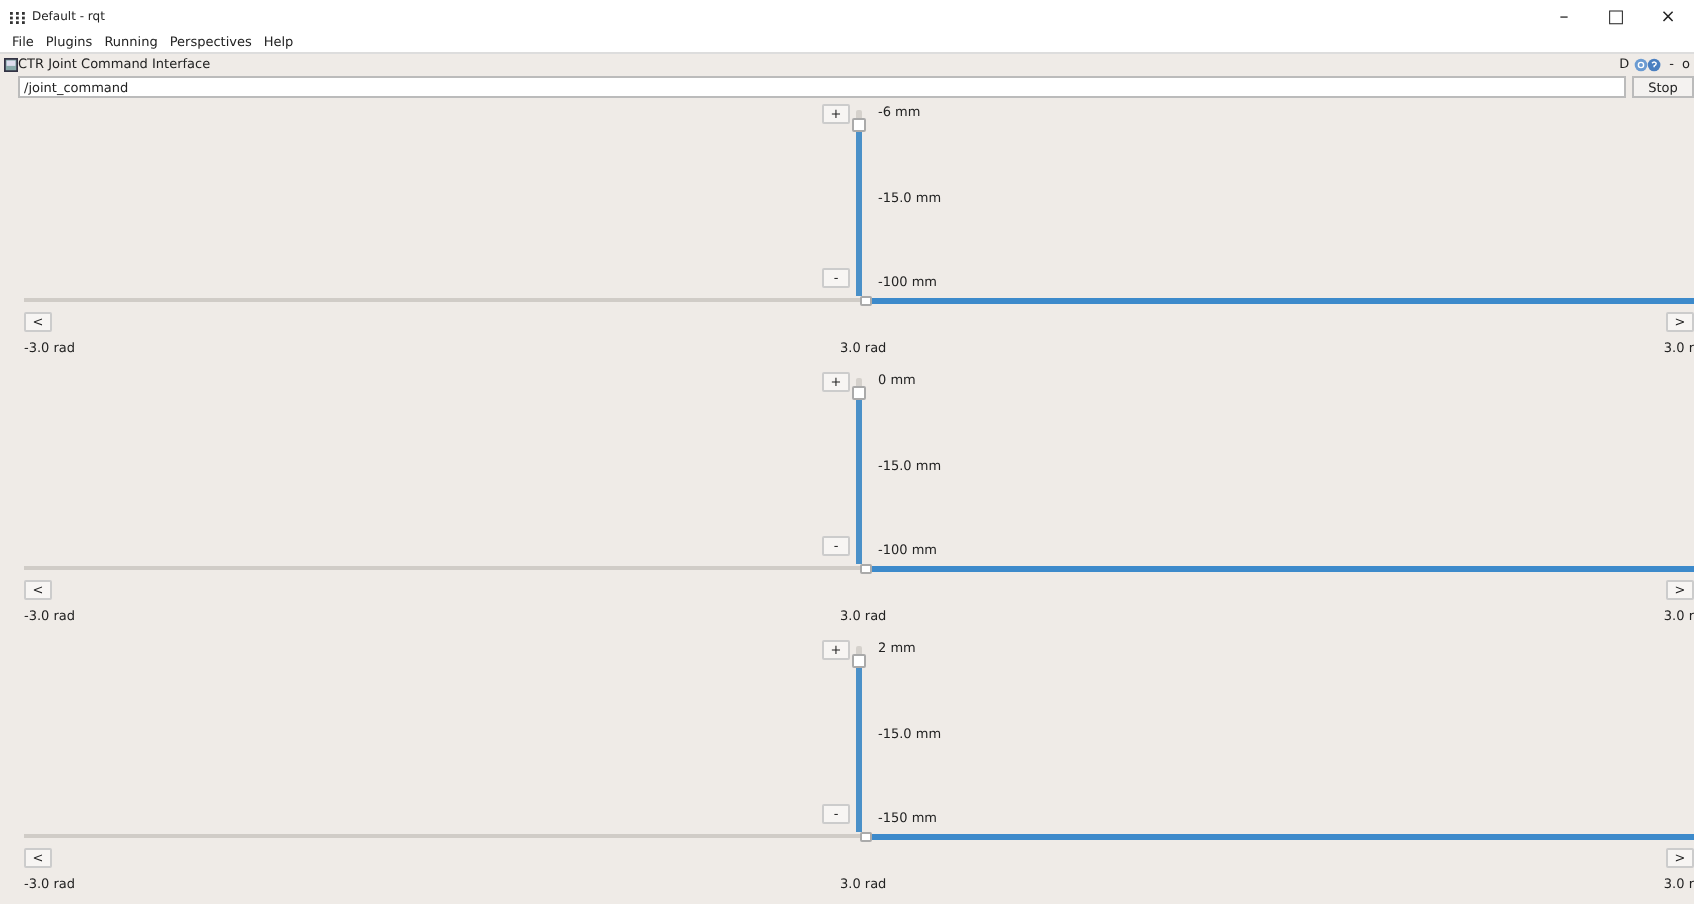 This screenshot has width=1694, height=904. I want to click on window-control: ×, so click(1668, 17).